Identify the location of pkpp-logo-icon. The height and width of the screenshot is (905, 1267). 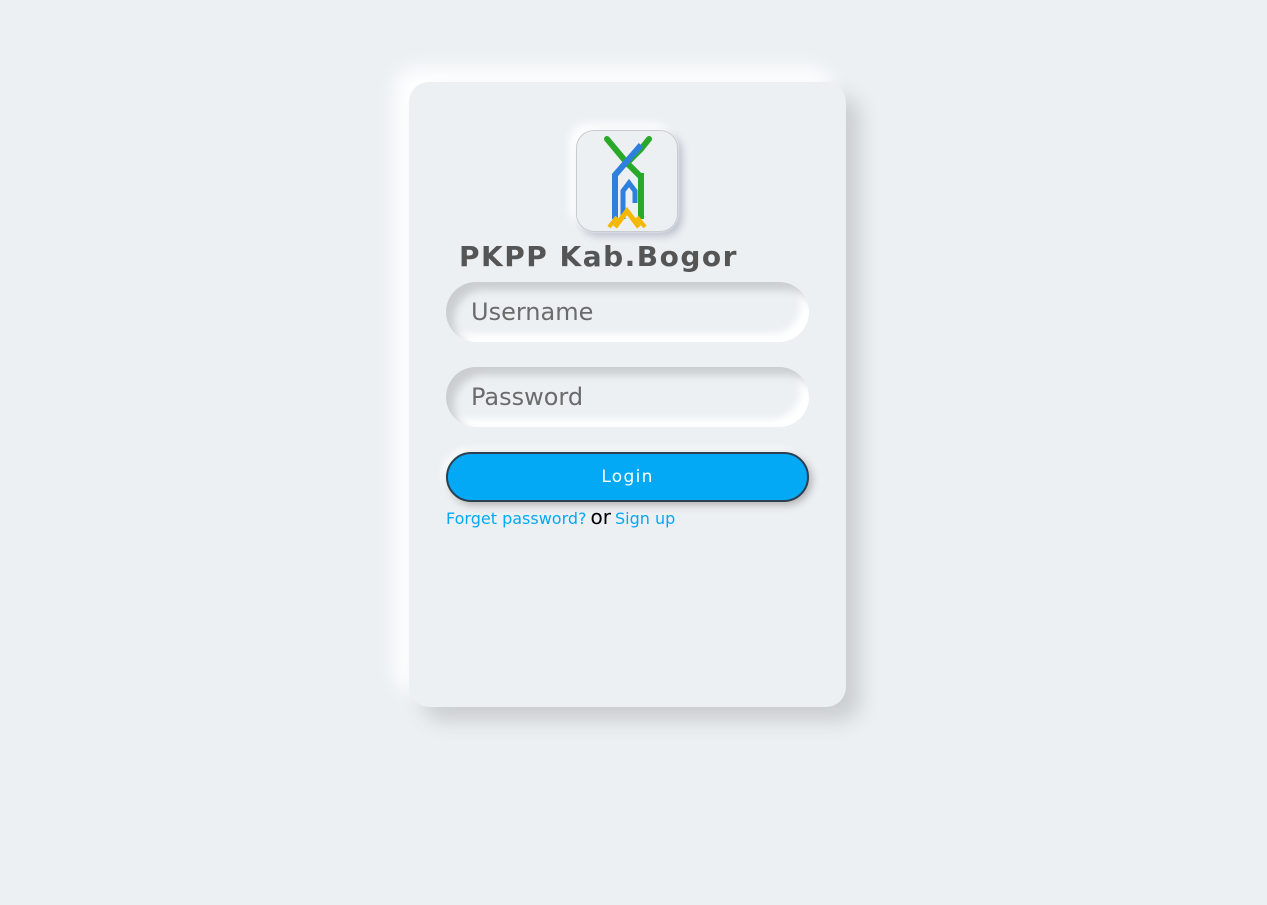
(627, 181).